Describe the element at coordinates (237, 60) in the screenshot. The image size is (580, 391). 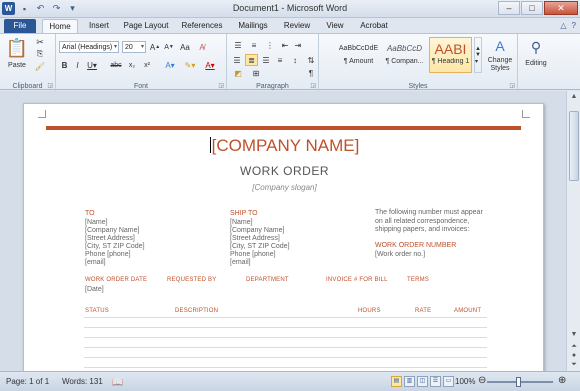
I see `align-left-icon: ☰` at that location.